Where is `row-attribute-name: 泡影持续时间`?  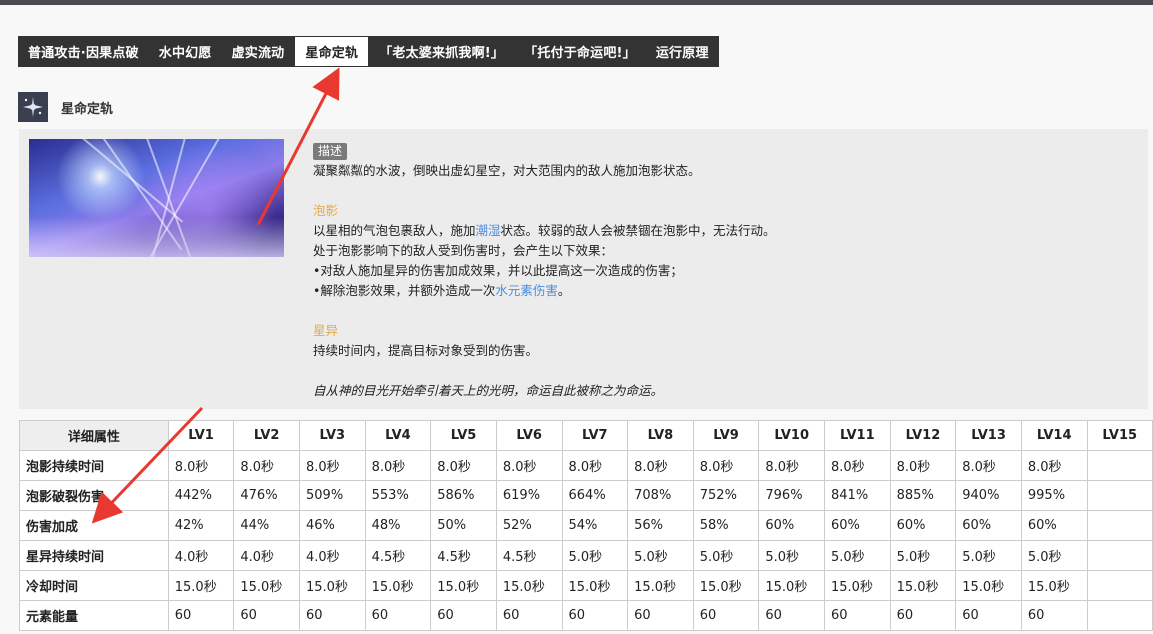 row-attribute-name: 泡影持续时间 is located at coordinates (94, 465).